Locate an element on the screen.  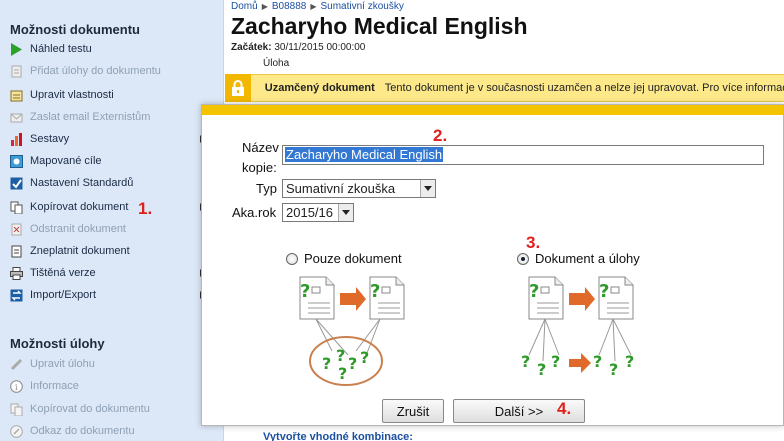
annotation-step-1: 1. is located at coordinates (145, 208).